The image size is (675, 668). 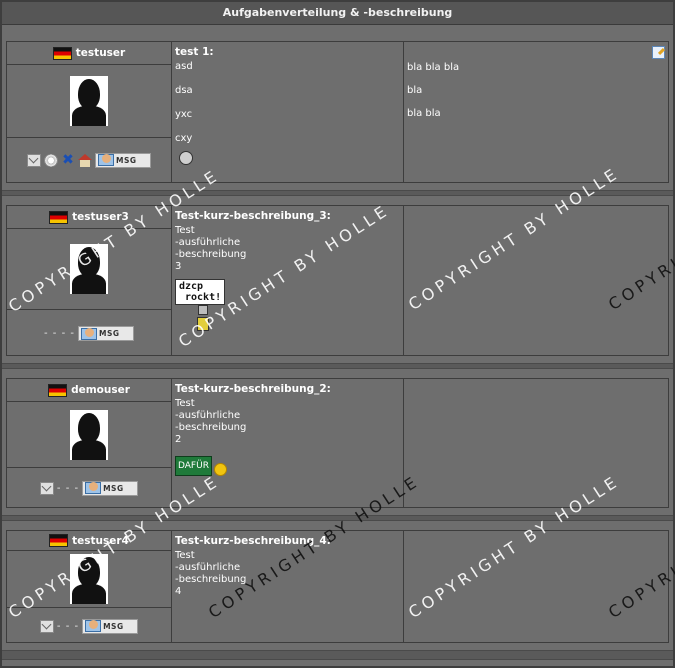 I want to click on post-1-user-panel: testuser ✖ MSG, so click(x=89, y=112).